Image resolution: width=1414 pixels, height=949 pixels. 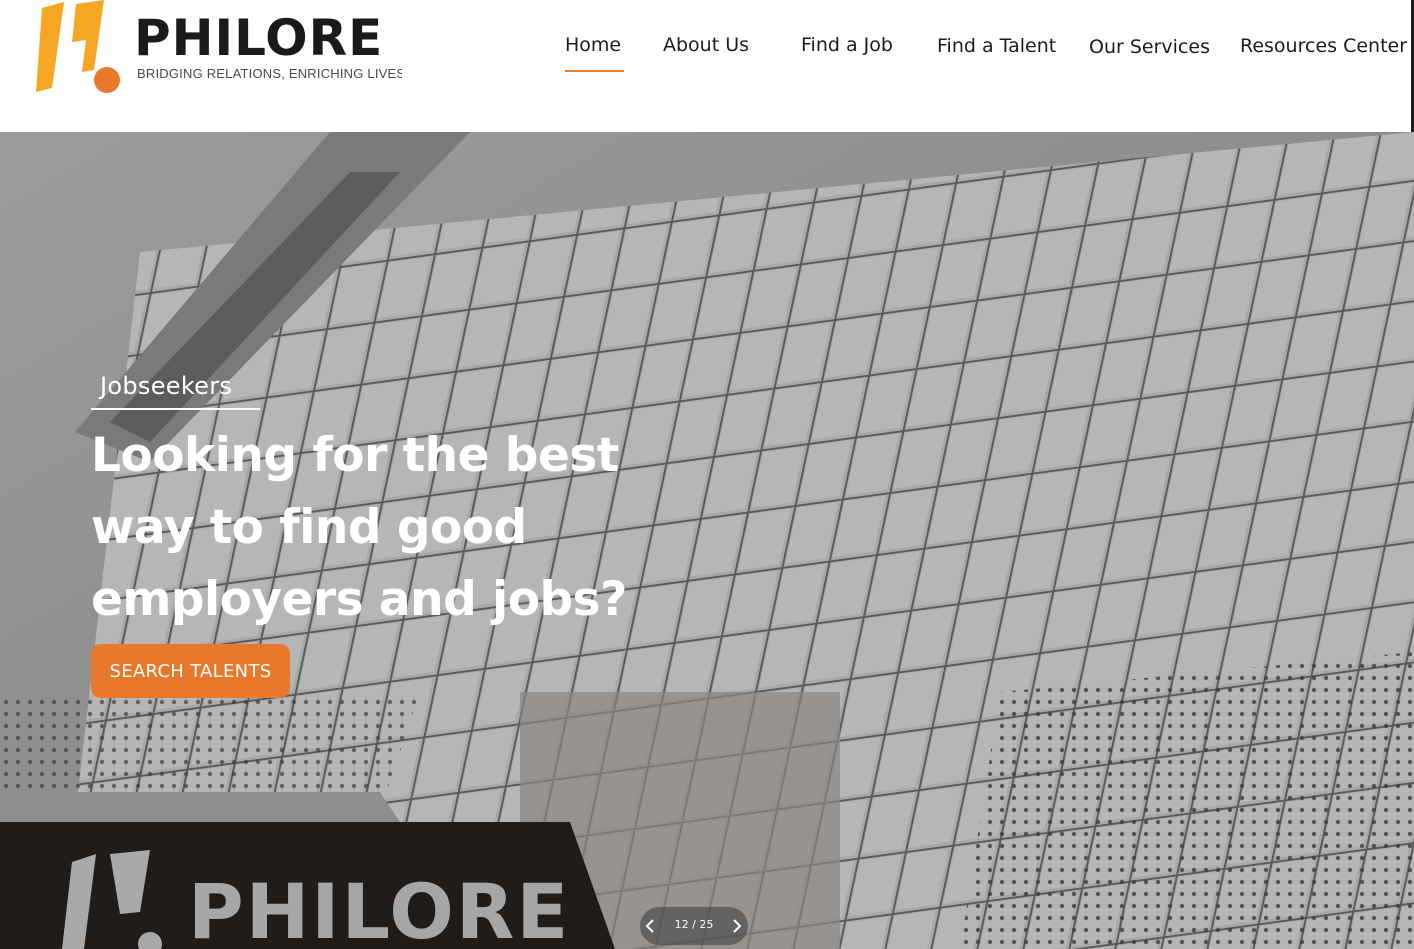 What do you see at coordinates (1323, 46) in the screenshot?
I see `nav-resources-center: Resources Center` at bounding box center [1323, 46].